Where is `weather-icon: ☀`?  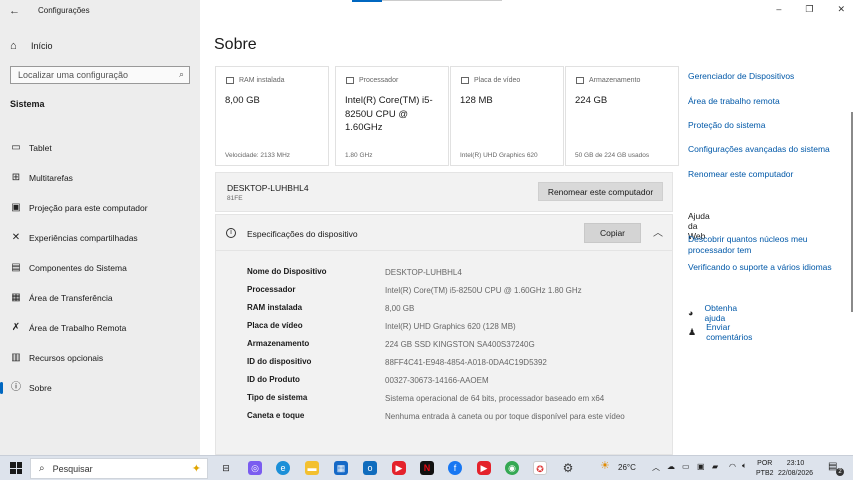 weather-icon: ☀ is located at coordinates (605, 465).